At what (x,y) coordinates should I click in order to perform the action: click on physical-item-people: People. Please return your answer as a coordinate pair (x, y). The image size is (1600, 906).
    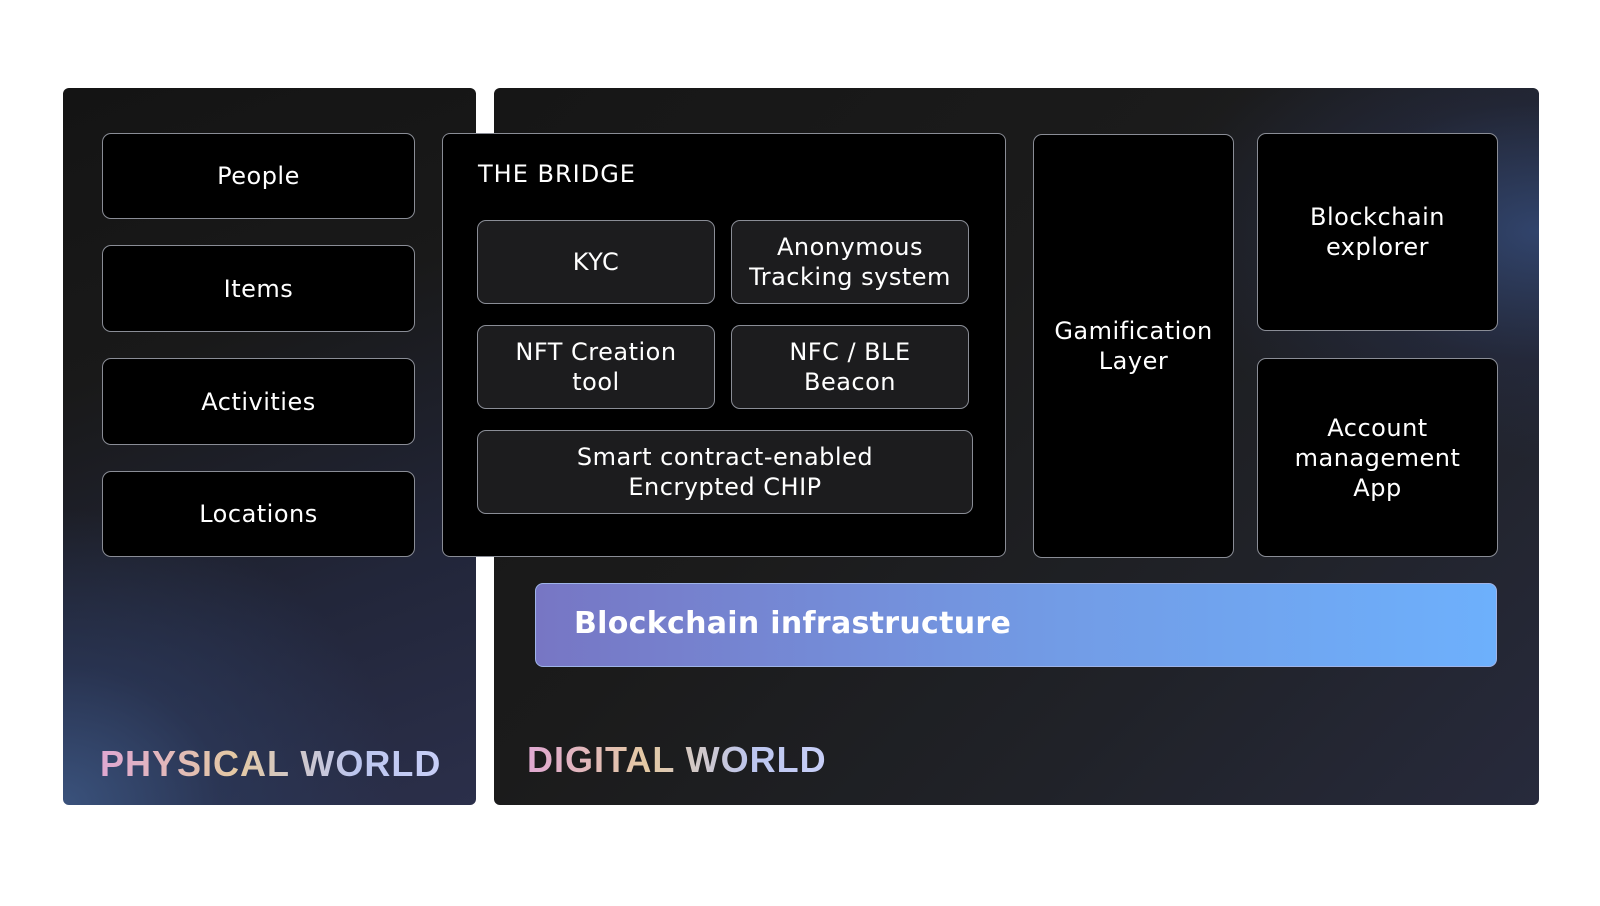
    Looking at the image, I should click on (258, 176).